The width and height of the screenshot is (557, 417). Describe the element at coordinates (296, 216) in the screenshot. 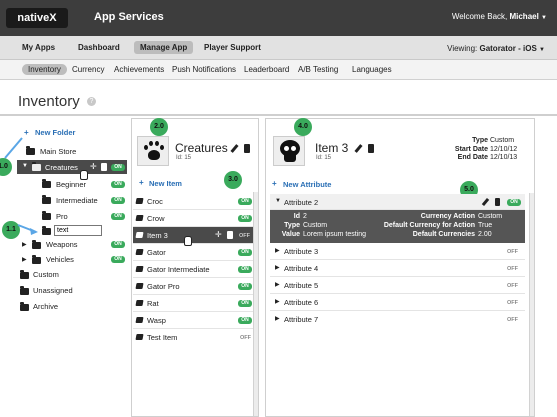

I see `attr-id-key: Id` at that location.